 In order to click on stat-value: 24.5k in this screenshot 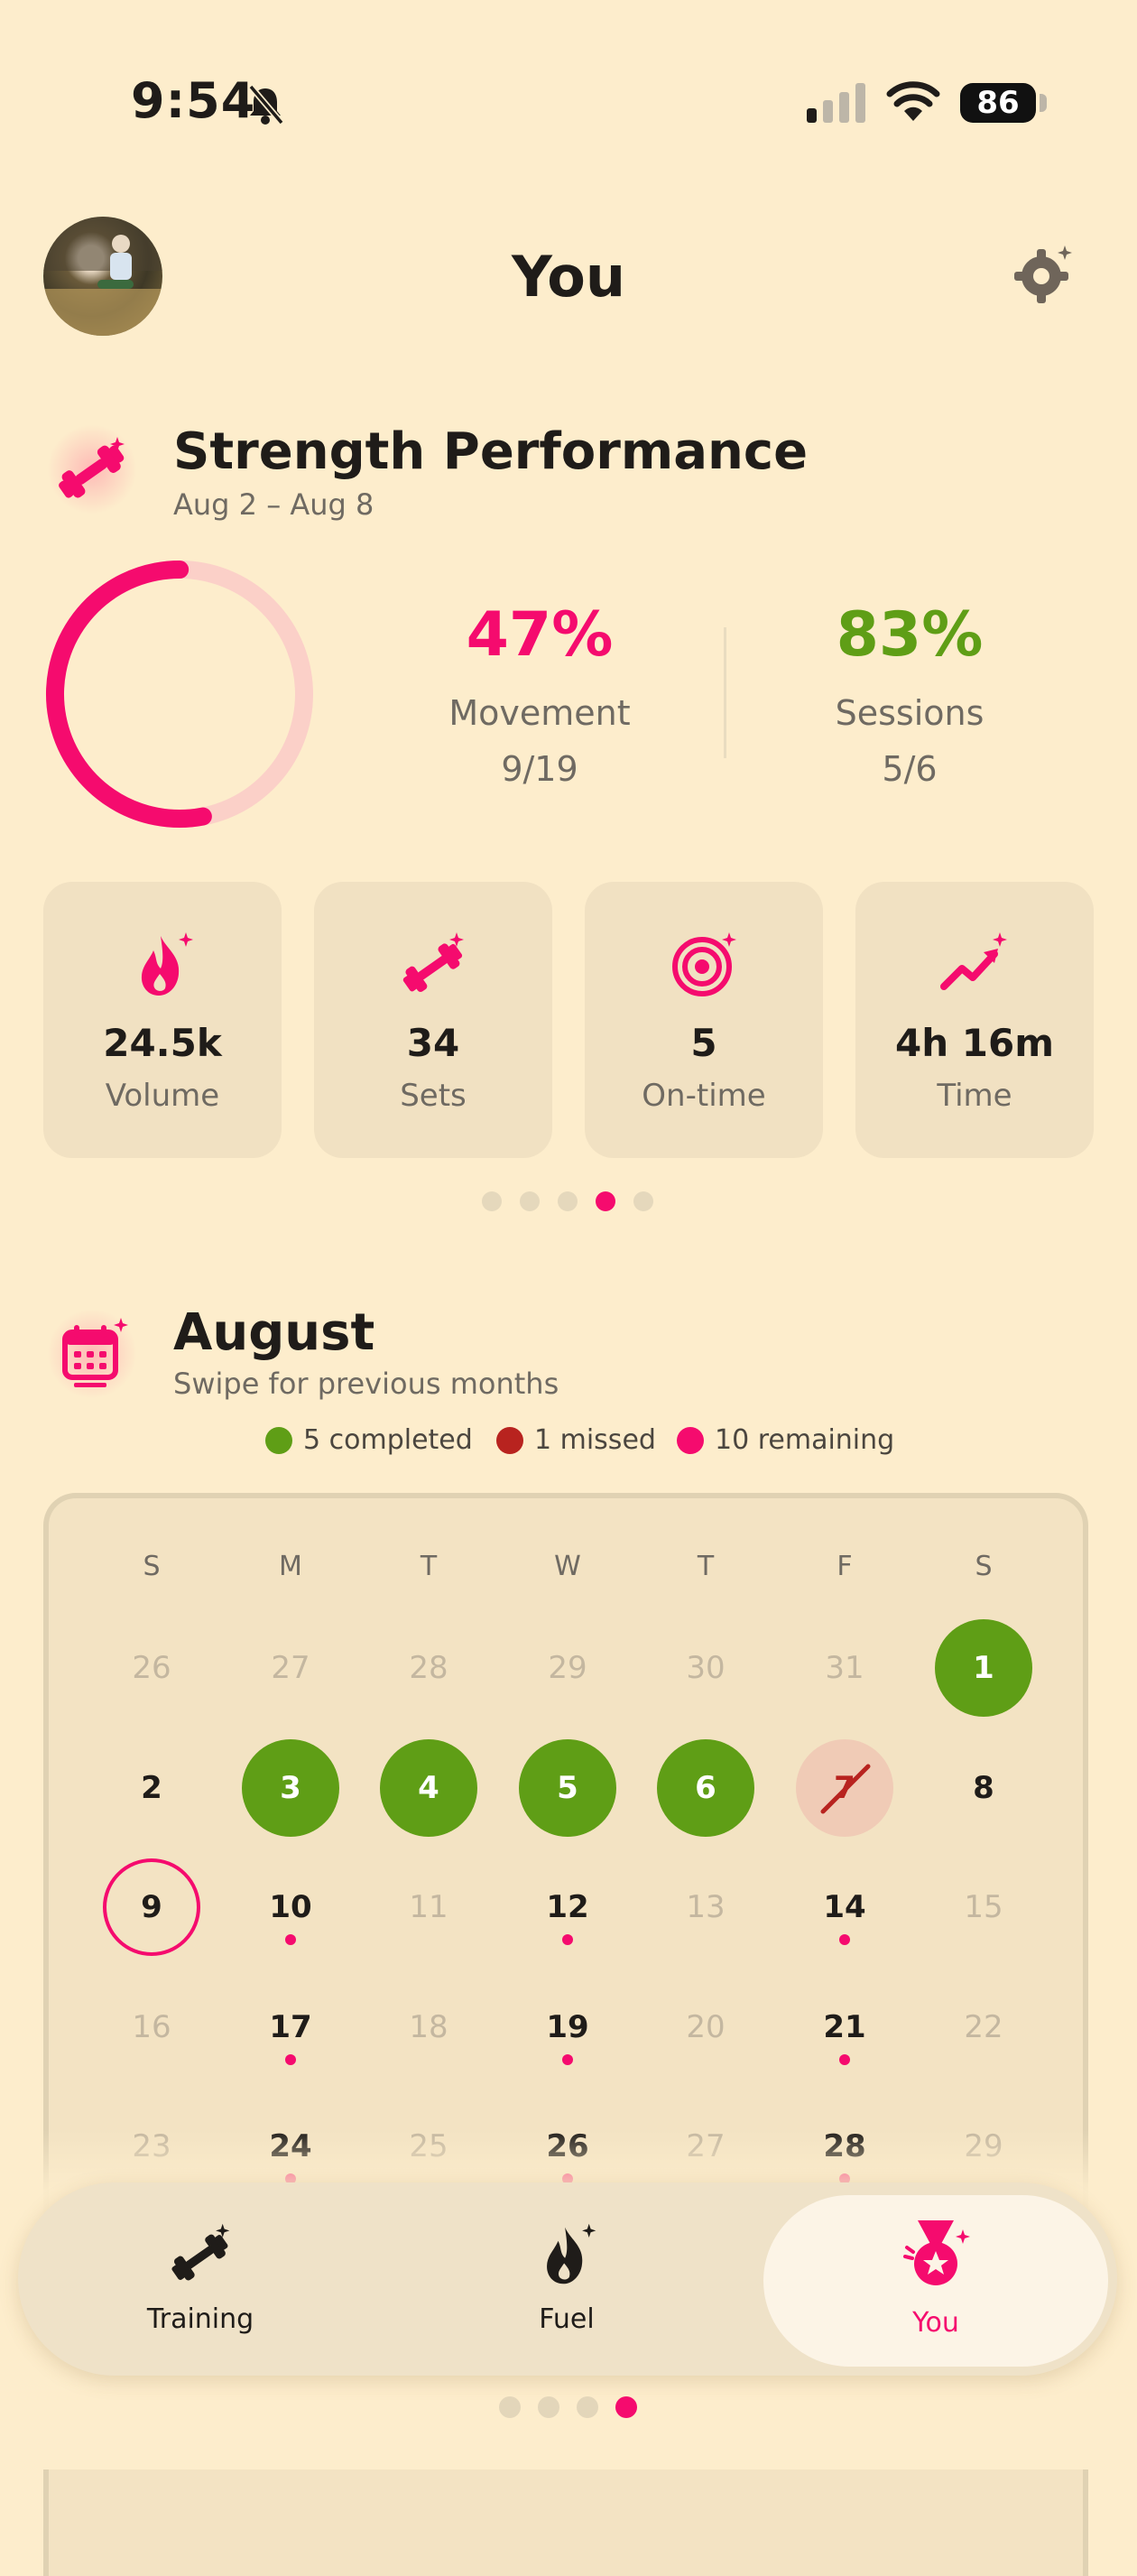, I will do `click(162, 1043)`.